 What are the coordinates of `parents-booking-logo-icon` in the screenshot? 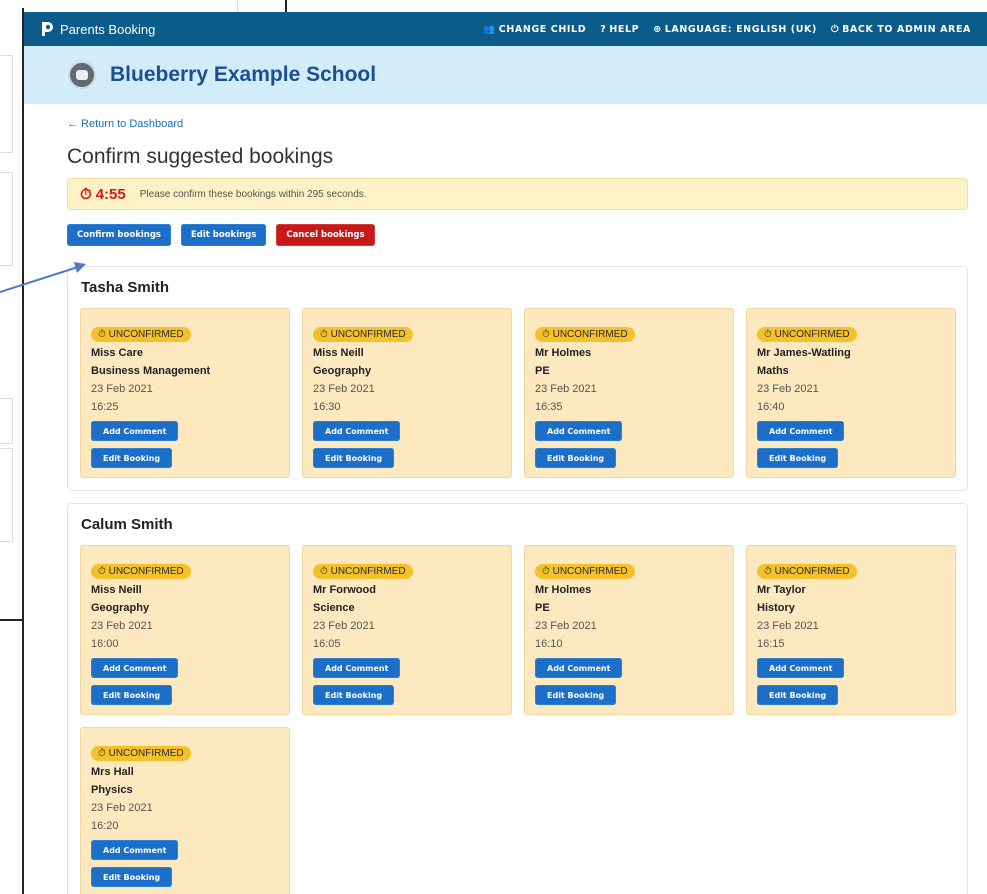 It's located at (47, 29).